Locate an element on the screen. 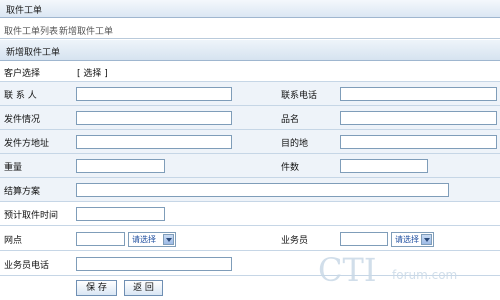 The width and height of the screenshot is (500, 300). branch-select: 请选择 is located at coordinates (152, 239).